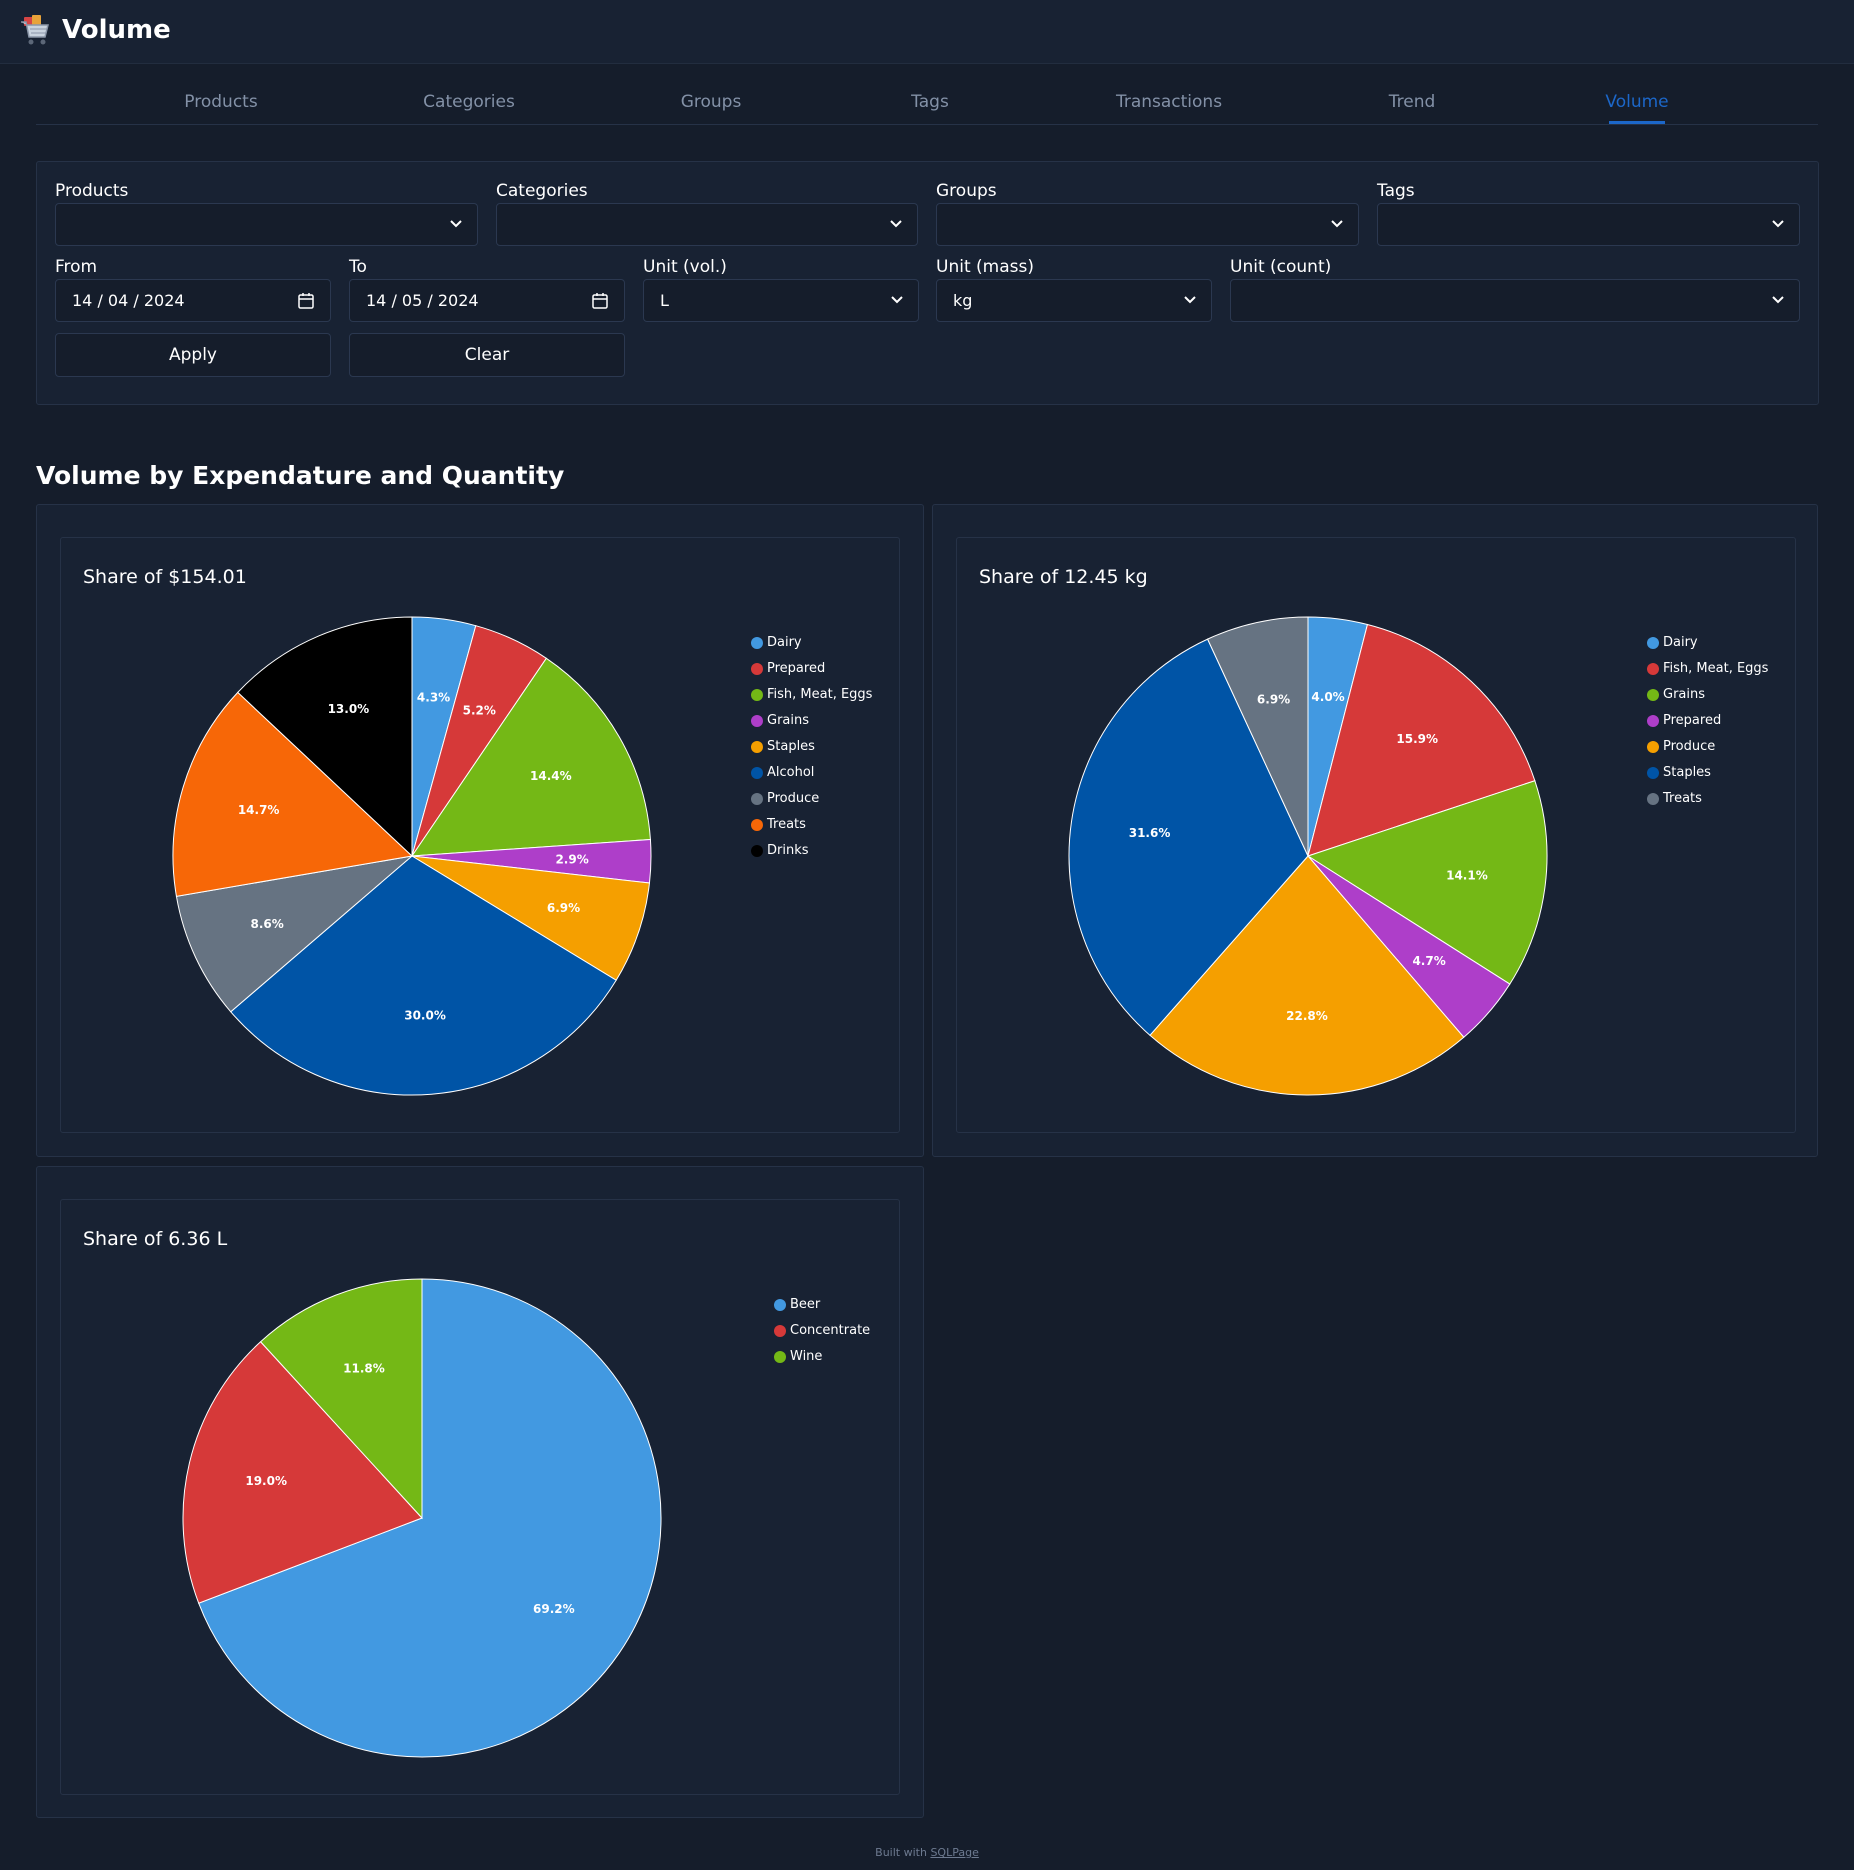 This screenshot has height=1870, width=1854. What do you see at coordinates (1281, 267) in the screenshot?
I see `unit-count-label: Unit (count)` at bounding box center [1281, 267].